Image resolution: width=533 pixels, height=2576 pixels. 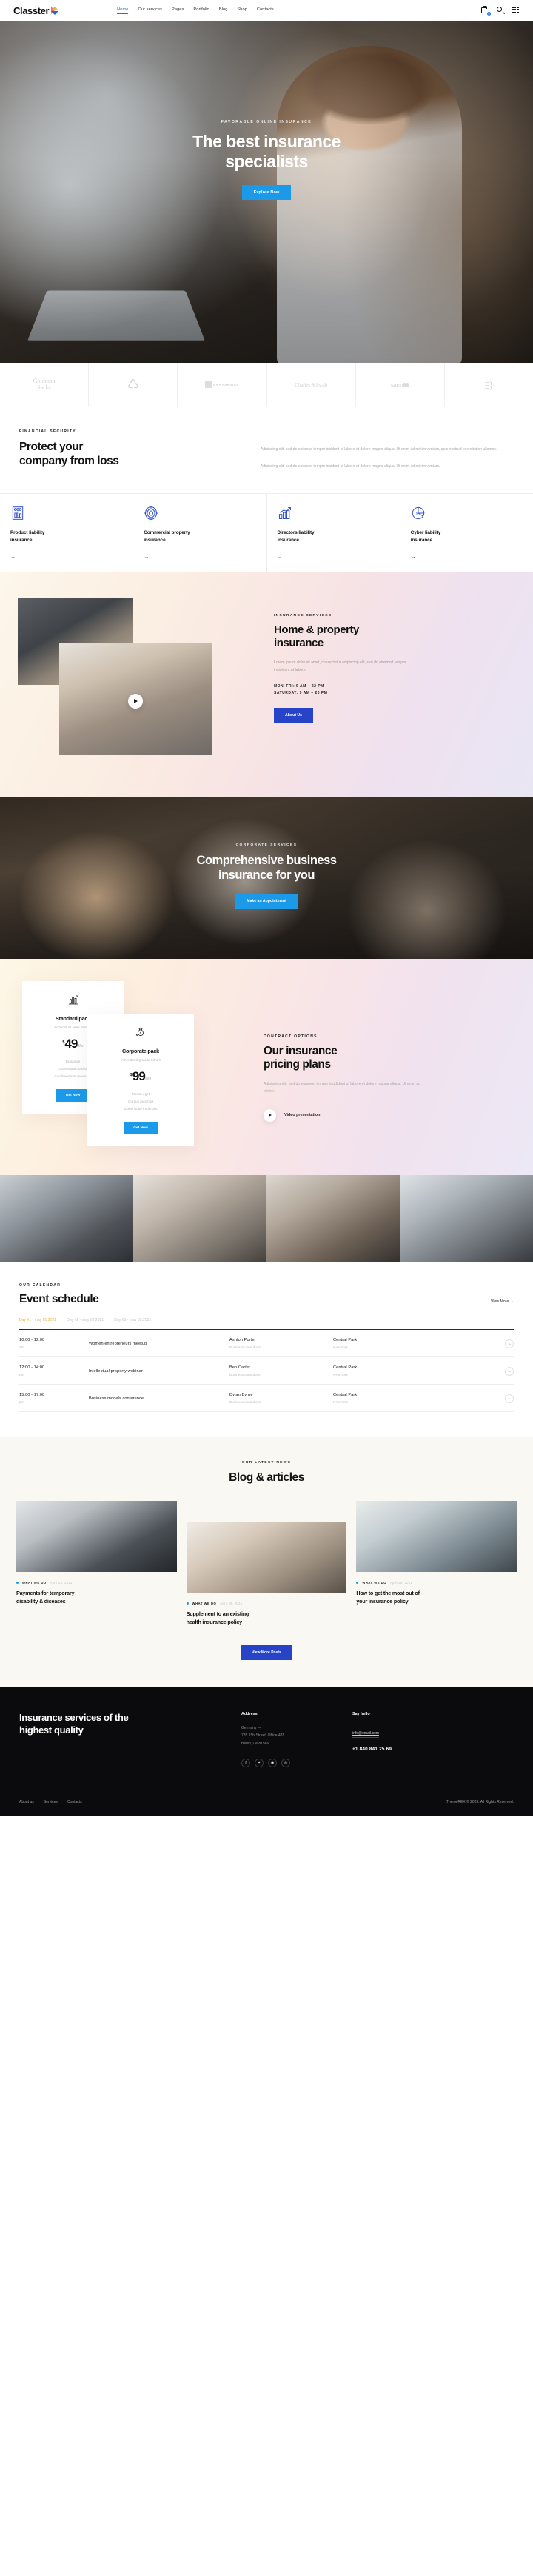 I want to click on event-role: Business consultant, so click(x=245, y=1375).